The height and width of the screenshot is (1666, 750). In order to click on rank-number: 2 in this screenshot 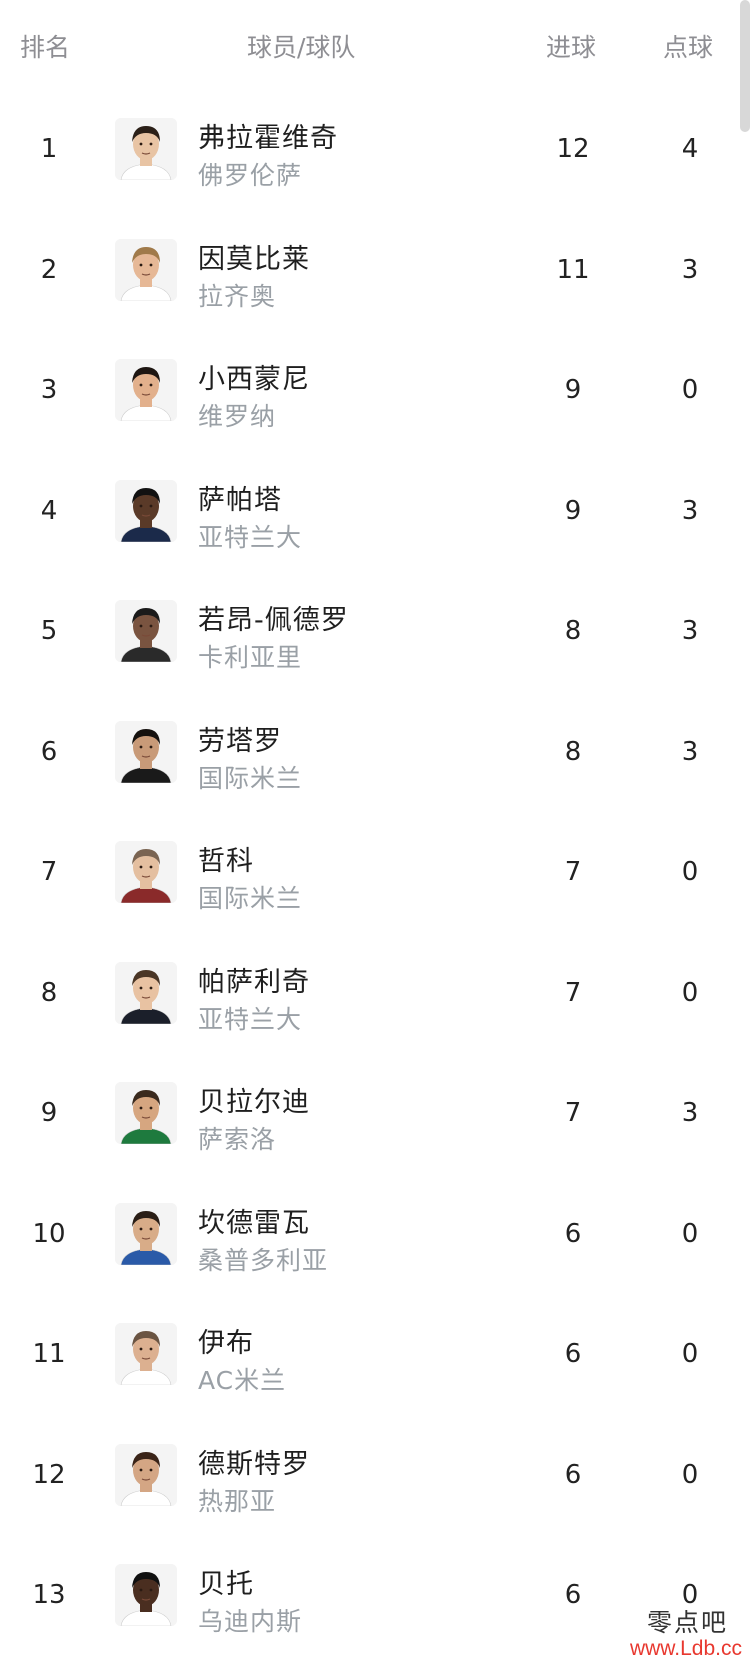, I will do `click(49, 269)`.